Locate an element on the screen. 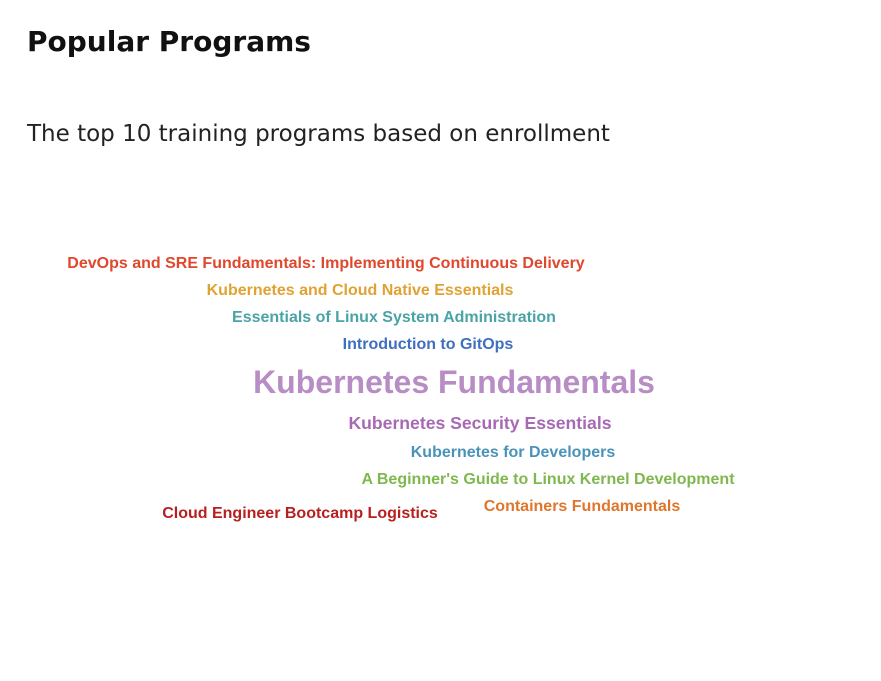  word-cloud-term: Introduction to GitOps is located at coordinates (428, 344).